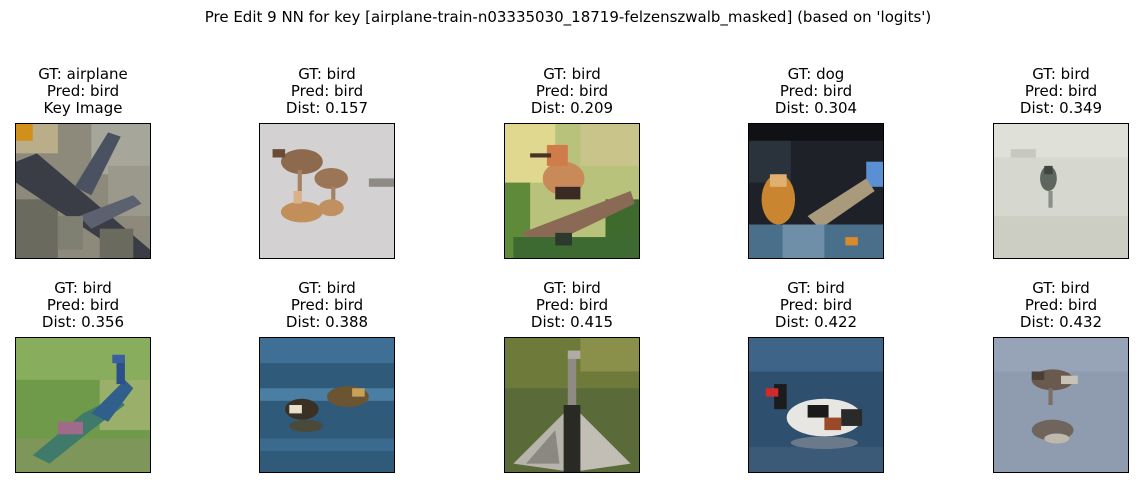 This screenshot has width=1136, height=486. Describe the element at coordinates (1061, 191) in the screenshot. I see `small-bird-photo-thumbnail` at that location.